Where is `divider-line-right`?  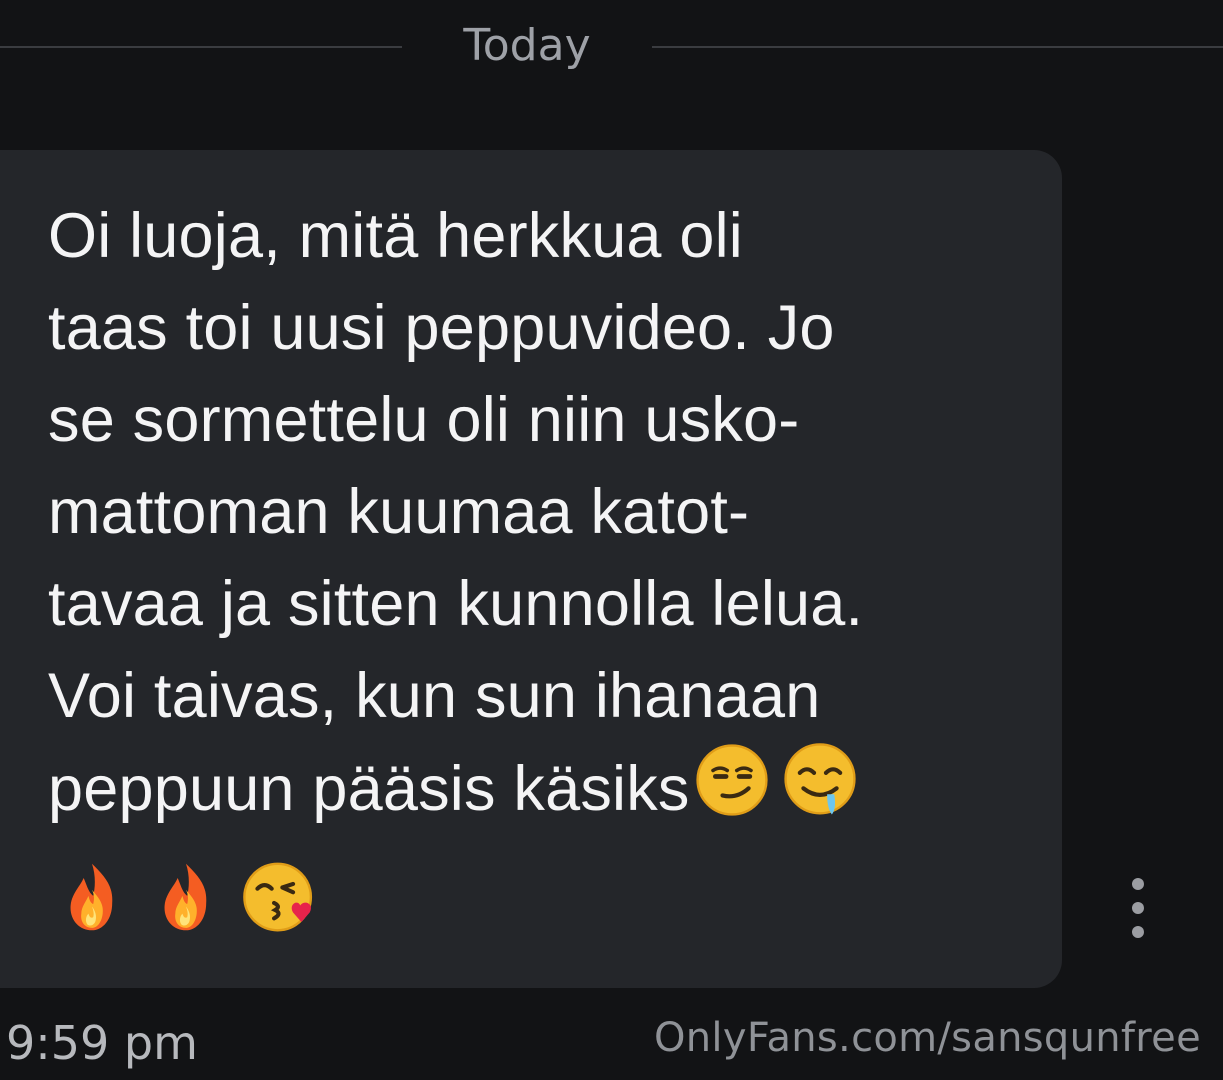
divider-line-right is located at coordinates (937, 47).